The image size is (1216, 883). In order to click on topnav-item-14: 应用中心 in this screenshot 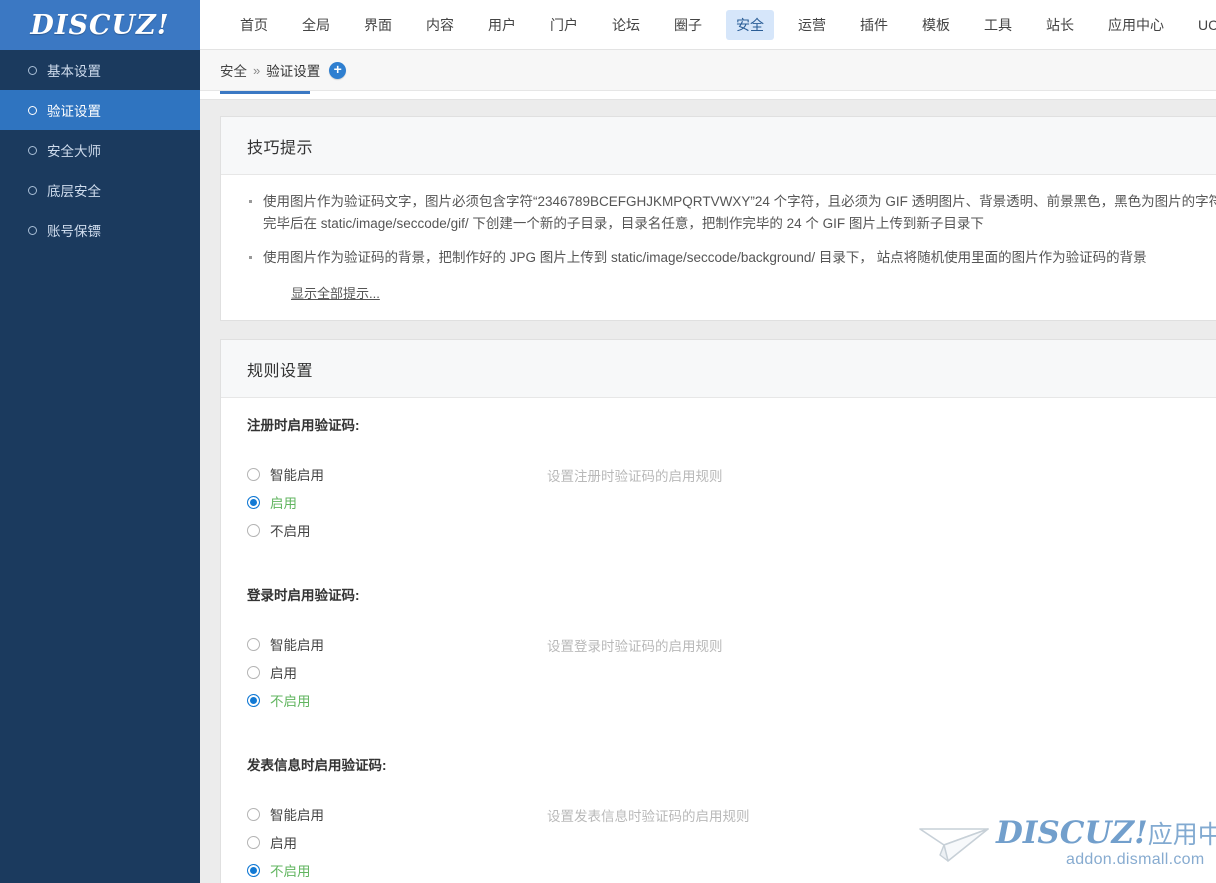, I will do `click(1136, 25)`.